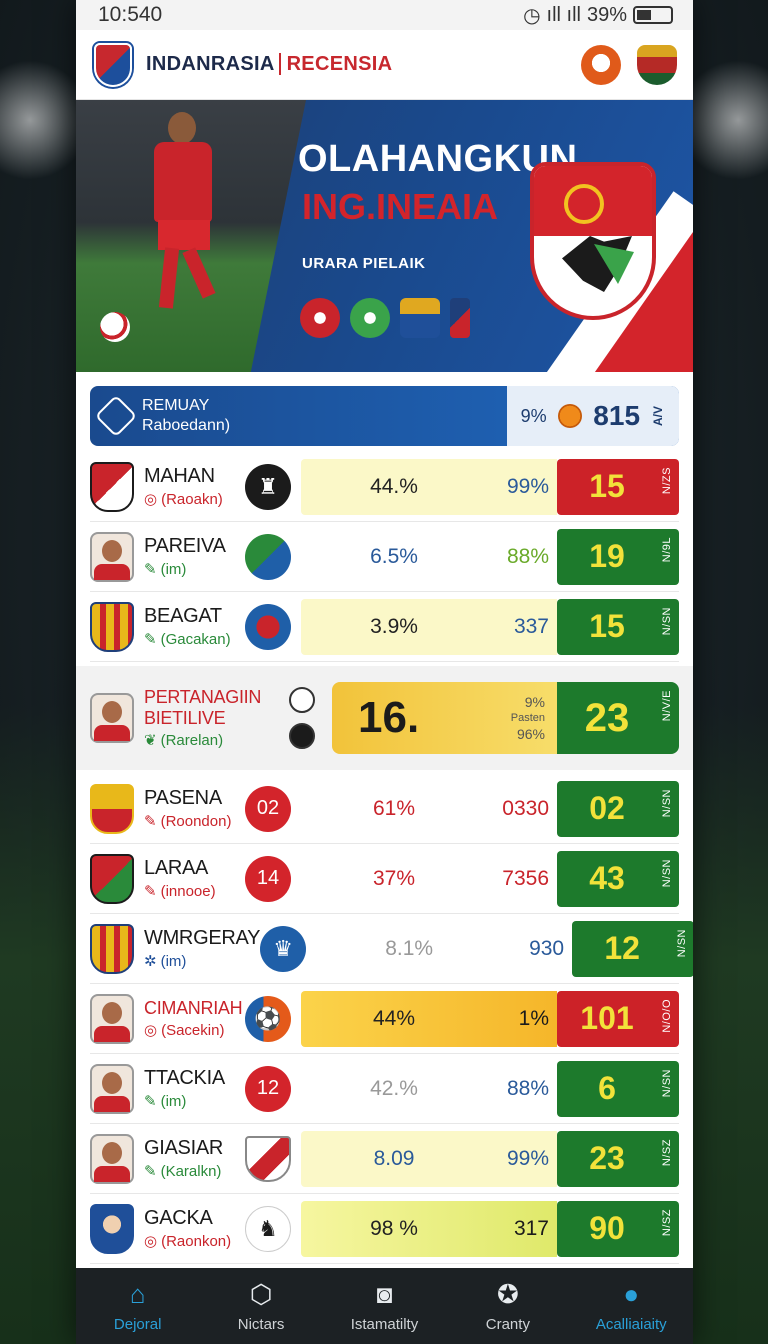  What do you see at coordinates (364, 263) in the screenshot?
I see `hero-tagline: URARA PIELAIK` at bounding box center [364, 263].